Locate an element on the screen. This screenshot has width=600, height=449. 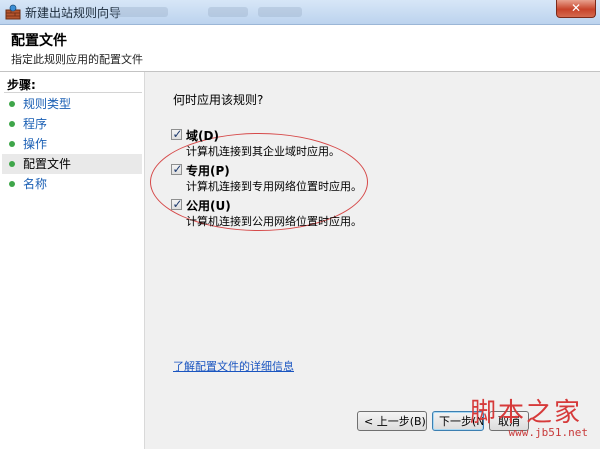
step-label: 规则类型 is located at coordinates (47, 104).